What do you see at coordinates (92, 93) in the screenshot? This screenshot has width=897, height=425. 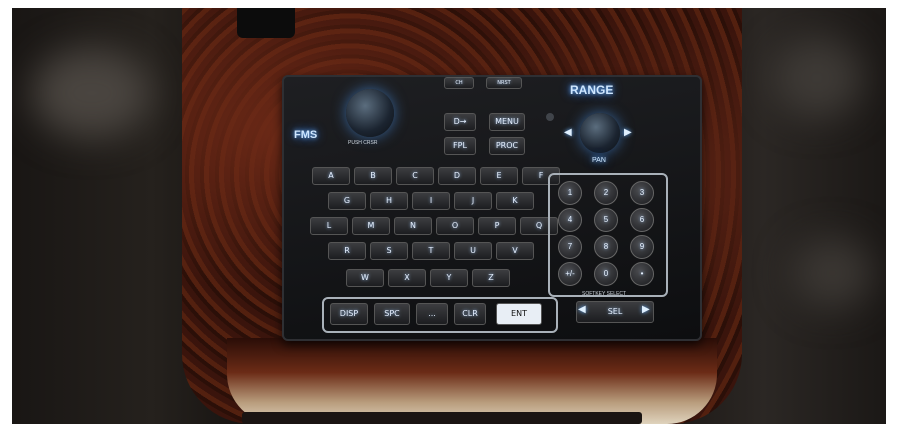 I see `background-blur-left` at bounding box center [92, 93].